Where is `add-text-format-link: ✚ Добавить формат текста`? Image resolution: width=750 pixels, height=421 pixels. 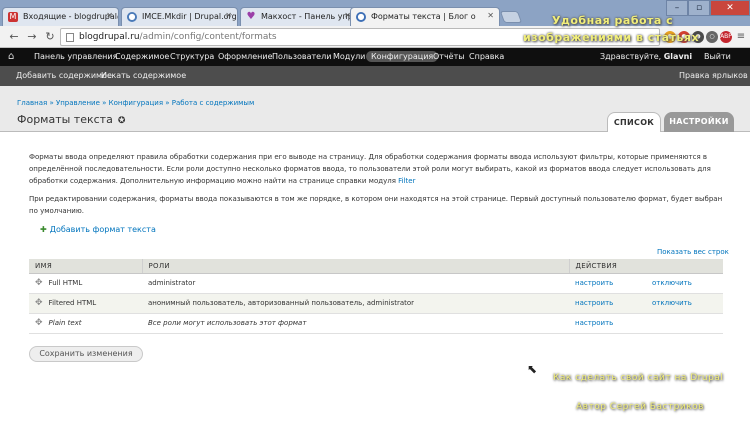
add-text-format-link: ✚ Добавить формат текста is located at coordinates (98, 229).